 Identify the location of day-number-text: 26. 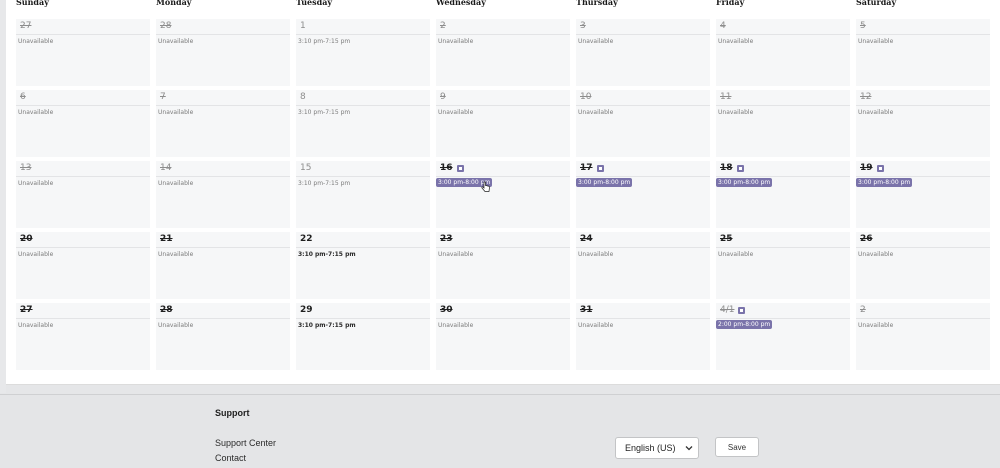
(866, 239).